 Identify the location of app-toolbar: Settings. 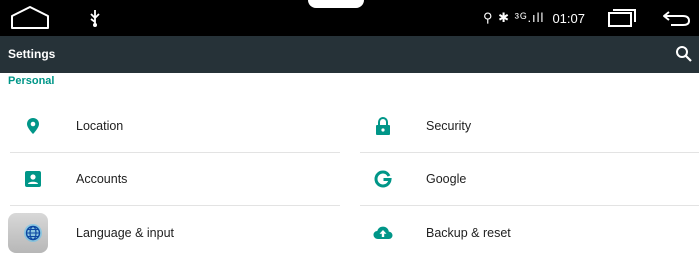
(349, 54).